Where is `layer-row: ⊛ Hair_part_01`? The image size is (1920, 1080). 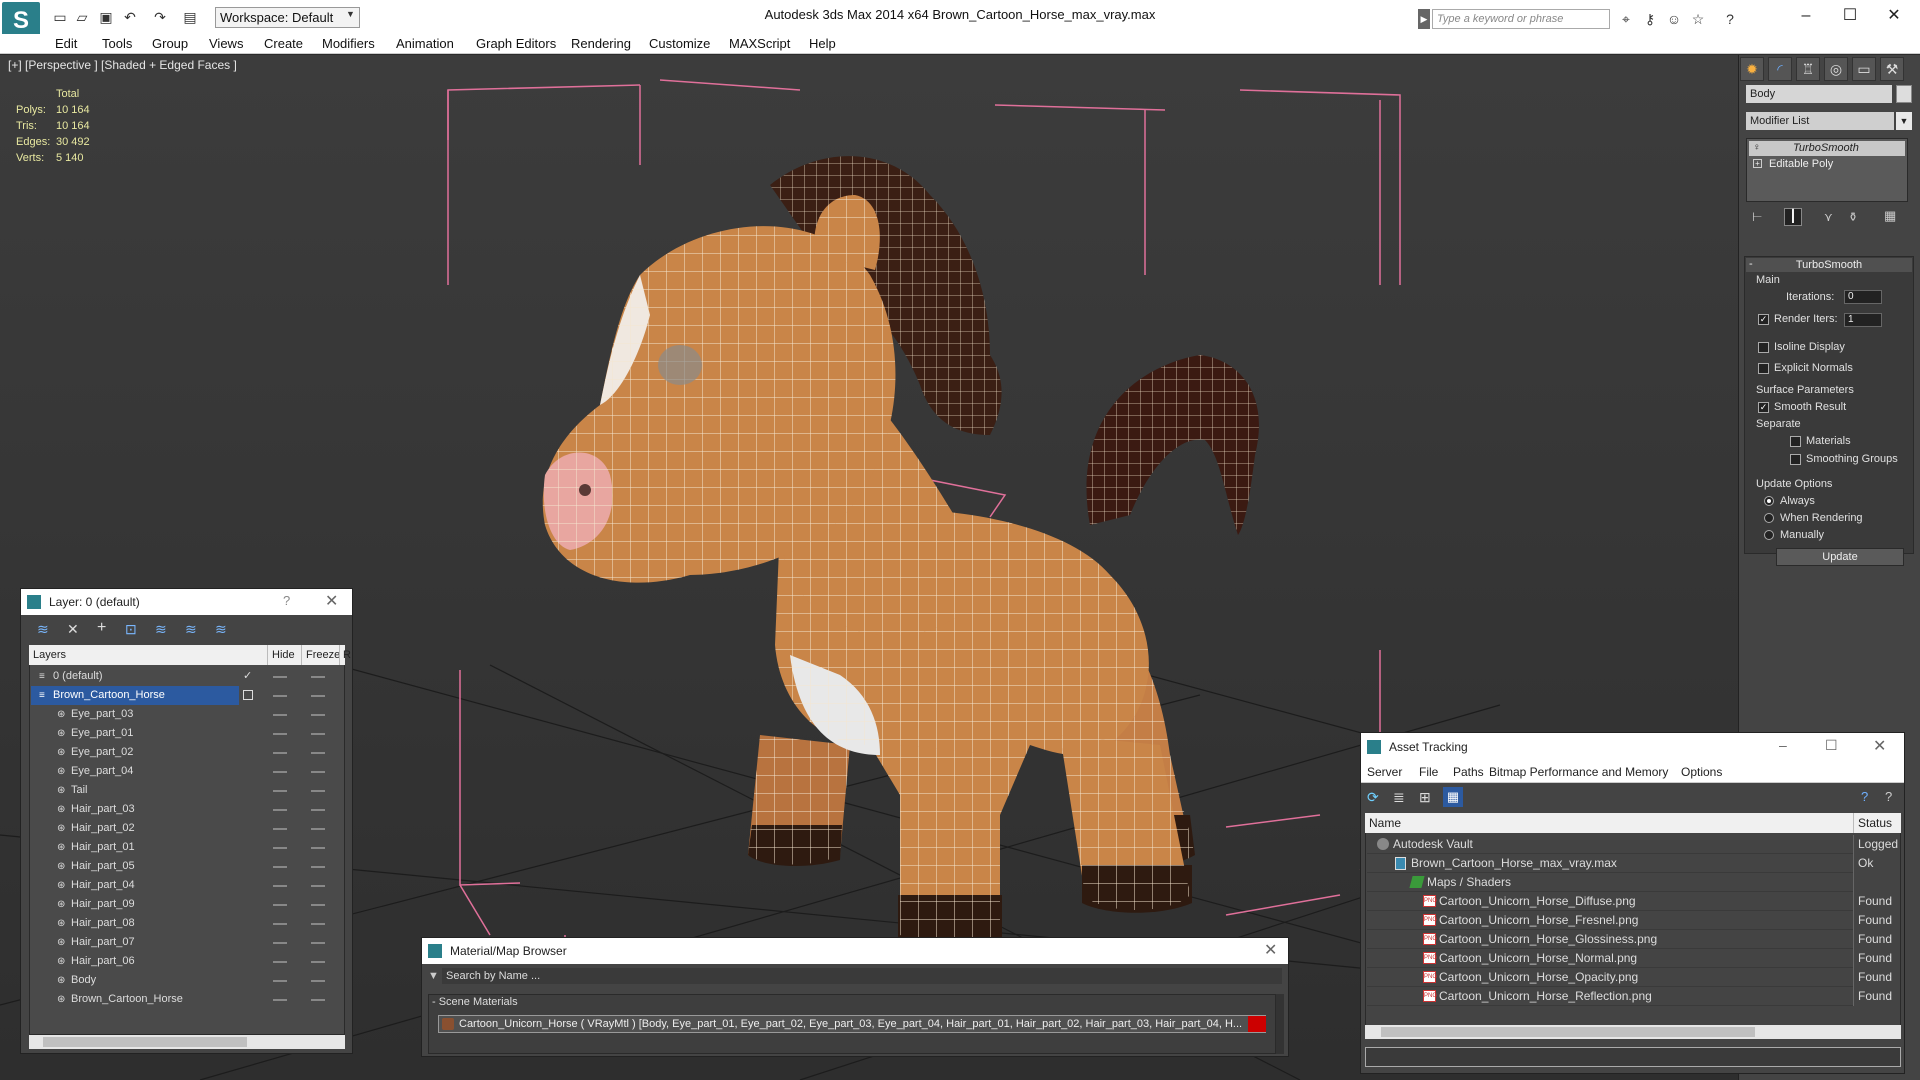 layer-row: ⊛ Hair_part_01 is located at coordinates (184, 847).